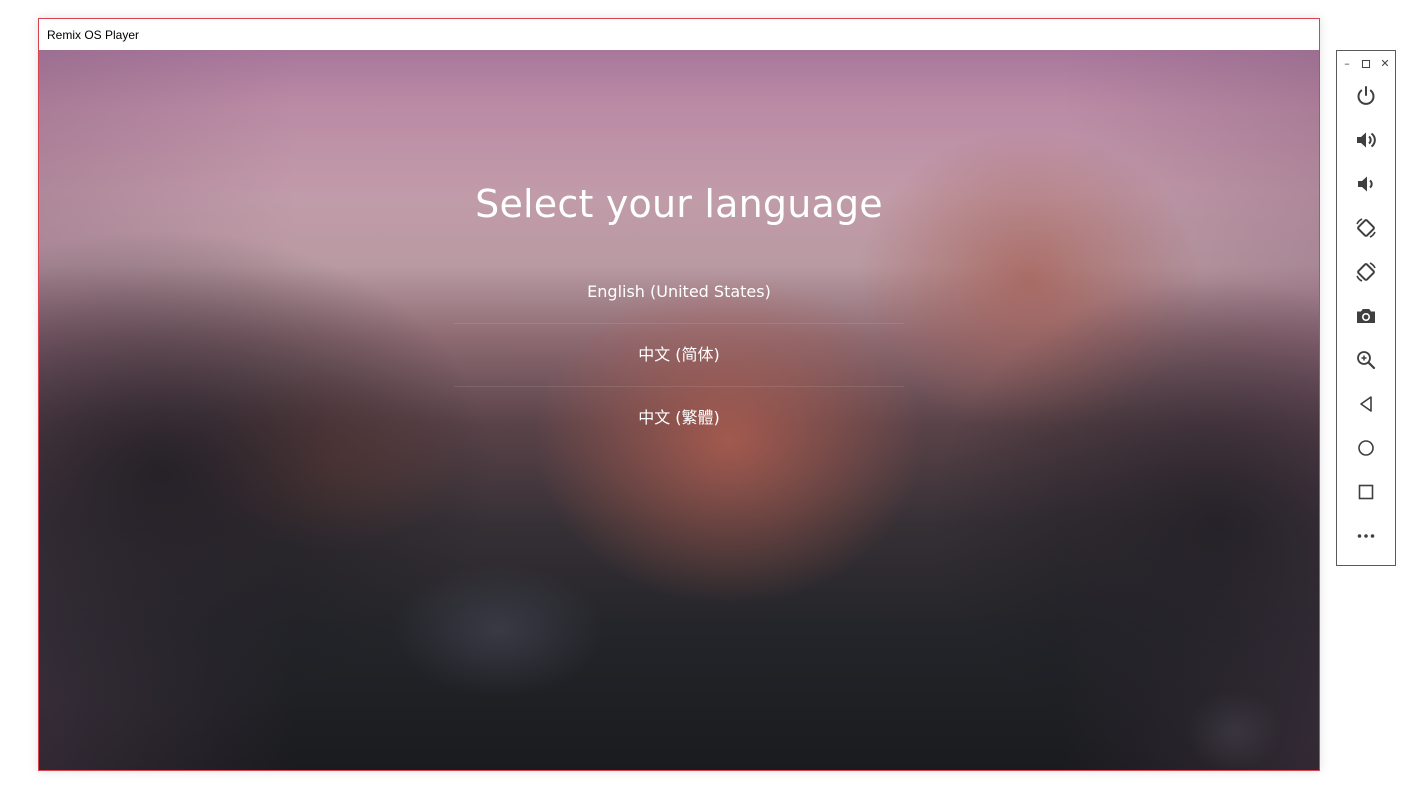  I want to click on screenshot-button, so click(1366, 316).